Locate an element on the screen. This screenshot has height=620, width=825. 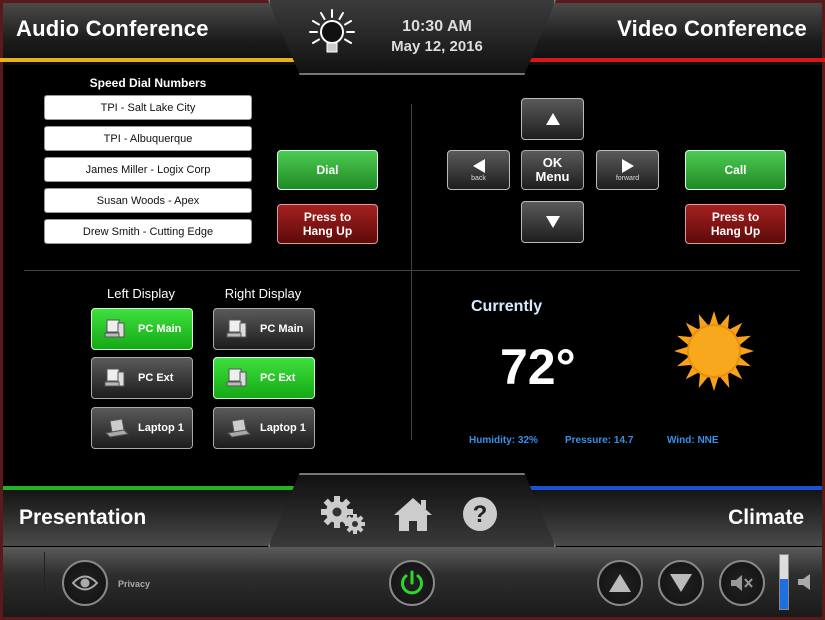
left-display-pc-ext-button: PC Ext is located at coordinates (142, 378).